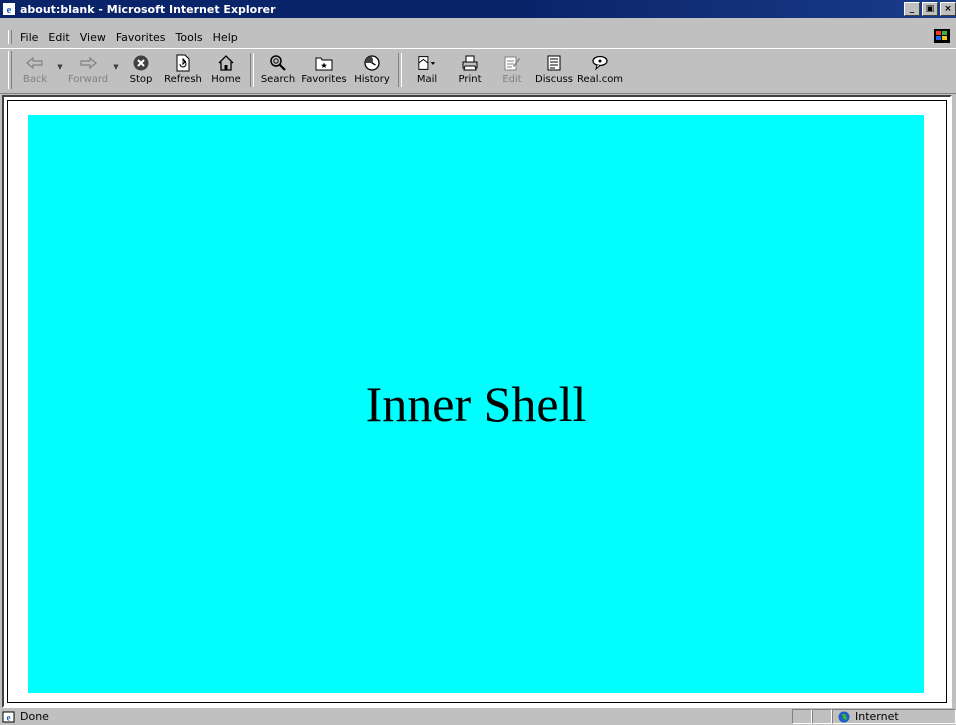 This screenshot has width=956, height=725. I want to click on menu-help: Help, so click(226, 37).